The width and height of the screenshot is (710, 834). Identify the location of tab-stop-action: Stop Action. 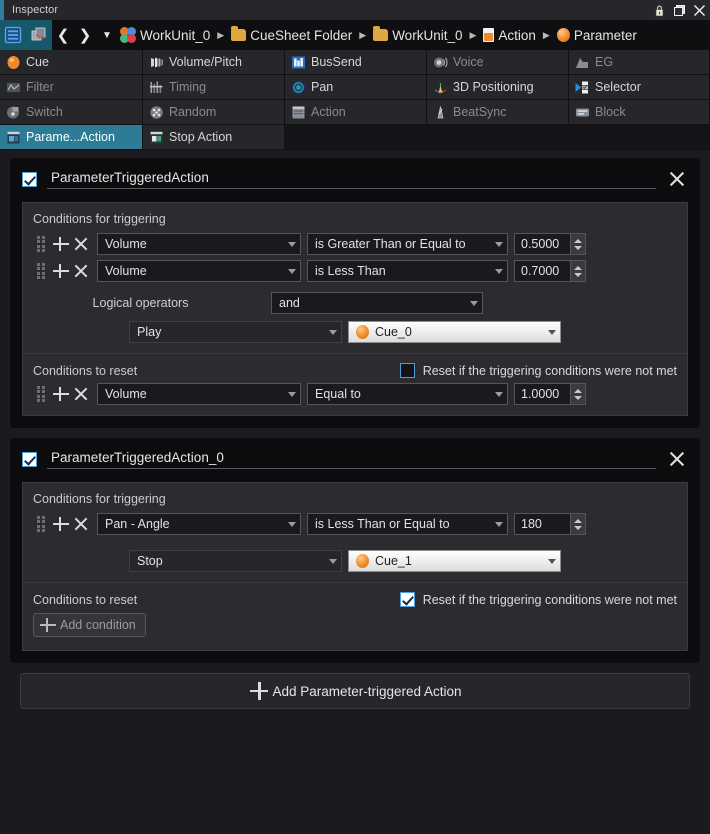
(214, 137).